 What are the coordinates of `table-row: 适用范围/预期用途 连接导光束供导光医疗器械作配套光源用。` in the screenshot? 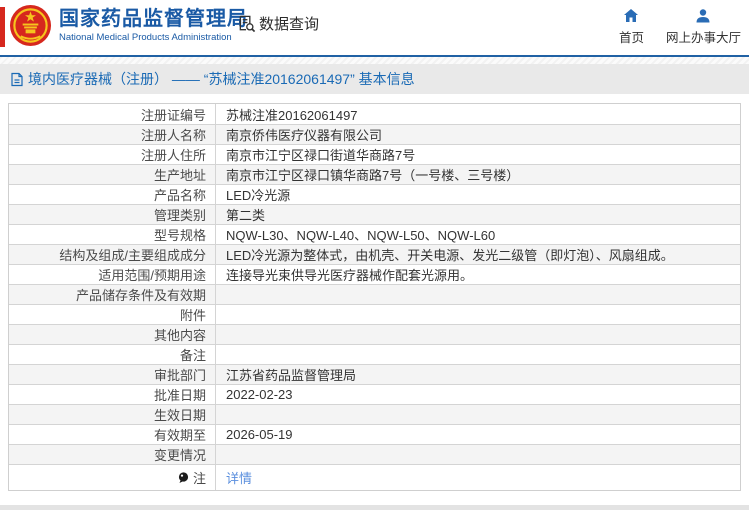 It's located at (374, 274).